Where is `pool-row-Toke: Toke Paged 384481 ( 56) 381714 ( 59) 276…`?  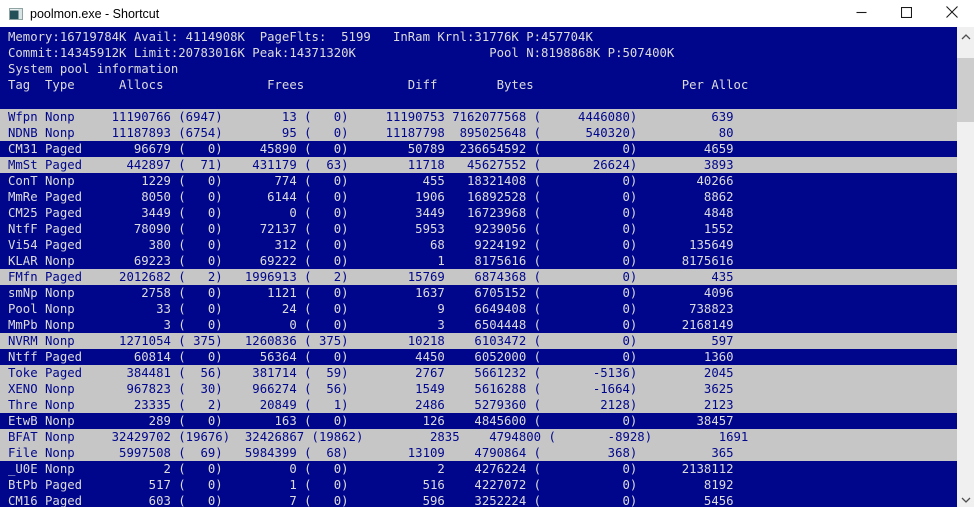 pool-row-Toke: Toke Paged 384481 ( 56) 381714 ( 59) 276… is located at coordinates (478, 373).